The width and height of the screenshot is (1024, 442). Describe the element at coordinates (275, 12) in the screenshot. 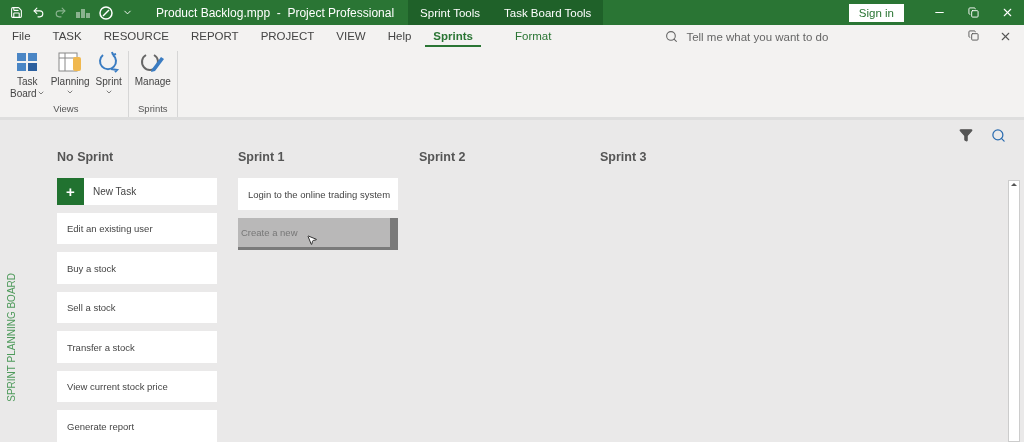

I see `window-title: Product Backlog.mpp - Project Professional` at that location.